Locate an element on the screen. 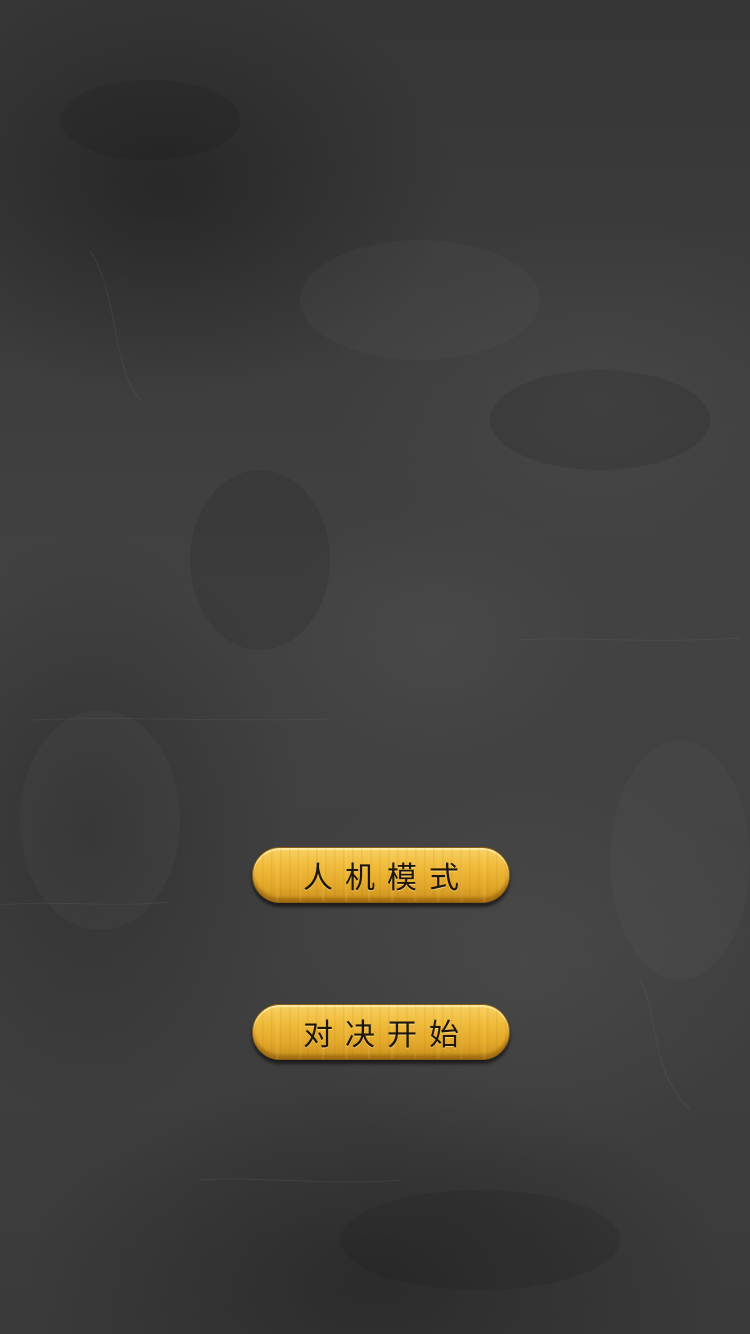 This screenshot has height=1334, width=750. vs-computer-mode-button: 人机模式 is located at coordinates (381, 875).